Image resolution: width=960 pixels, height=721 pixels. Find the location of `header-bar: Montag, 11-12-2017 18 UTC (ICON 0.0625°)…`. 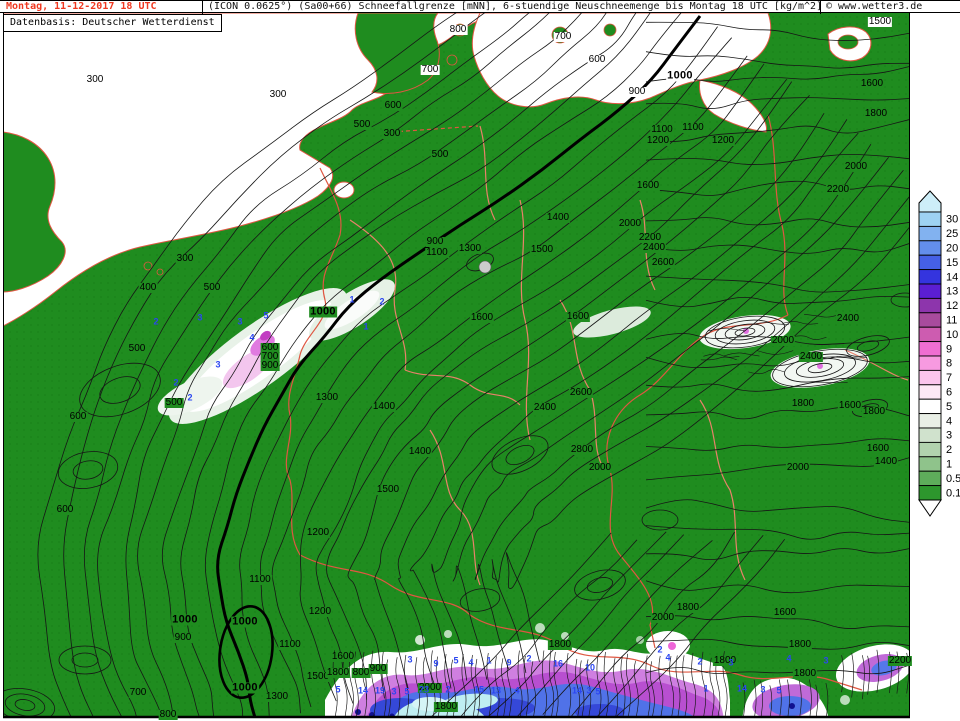

header-bar: Montag, 11-12-2017 18 UTC (ICON 0.0625°)… is located at coordinates (480, 7).